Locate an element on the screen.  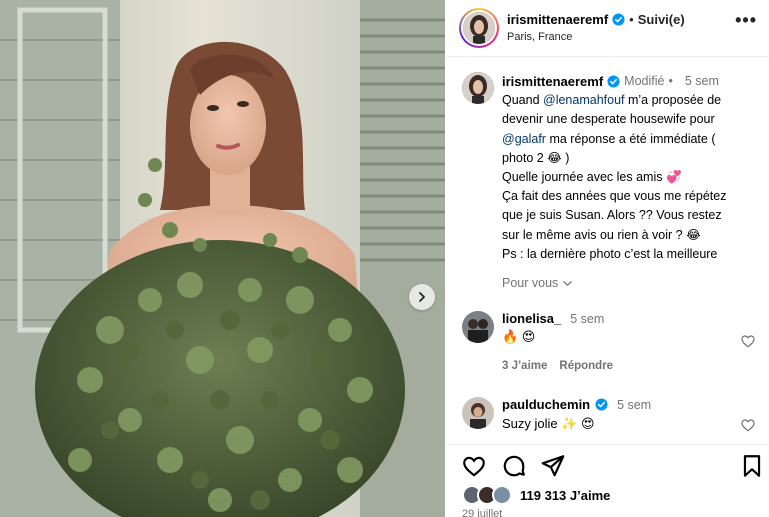
chevron-right-icon is located at coordinates (422, 297).